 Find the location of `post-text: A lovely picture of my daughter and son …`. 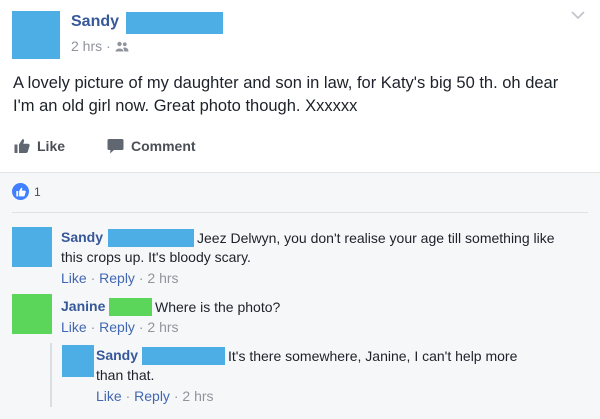

post-text: A lovely picture of my daughter and son … is located at coordinates (286, 94).